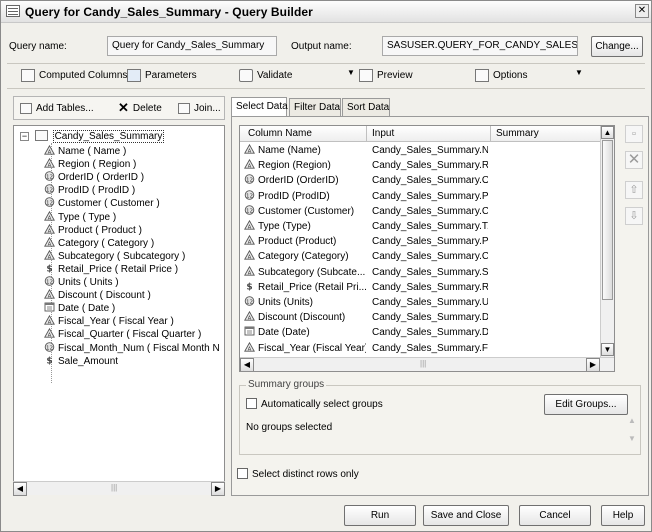  I want to click on column-name-cell: A Fiscal_Year (Fiscal Year), so click(305, 348).